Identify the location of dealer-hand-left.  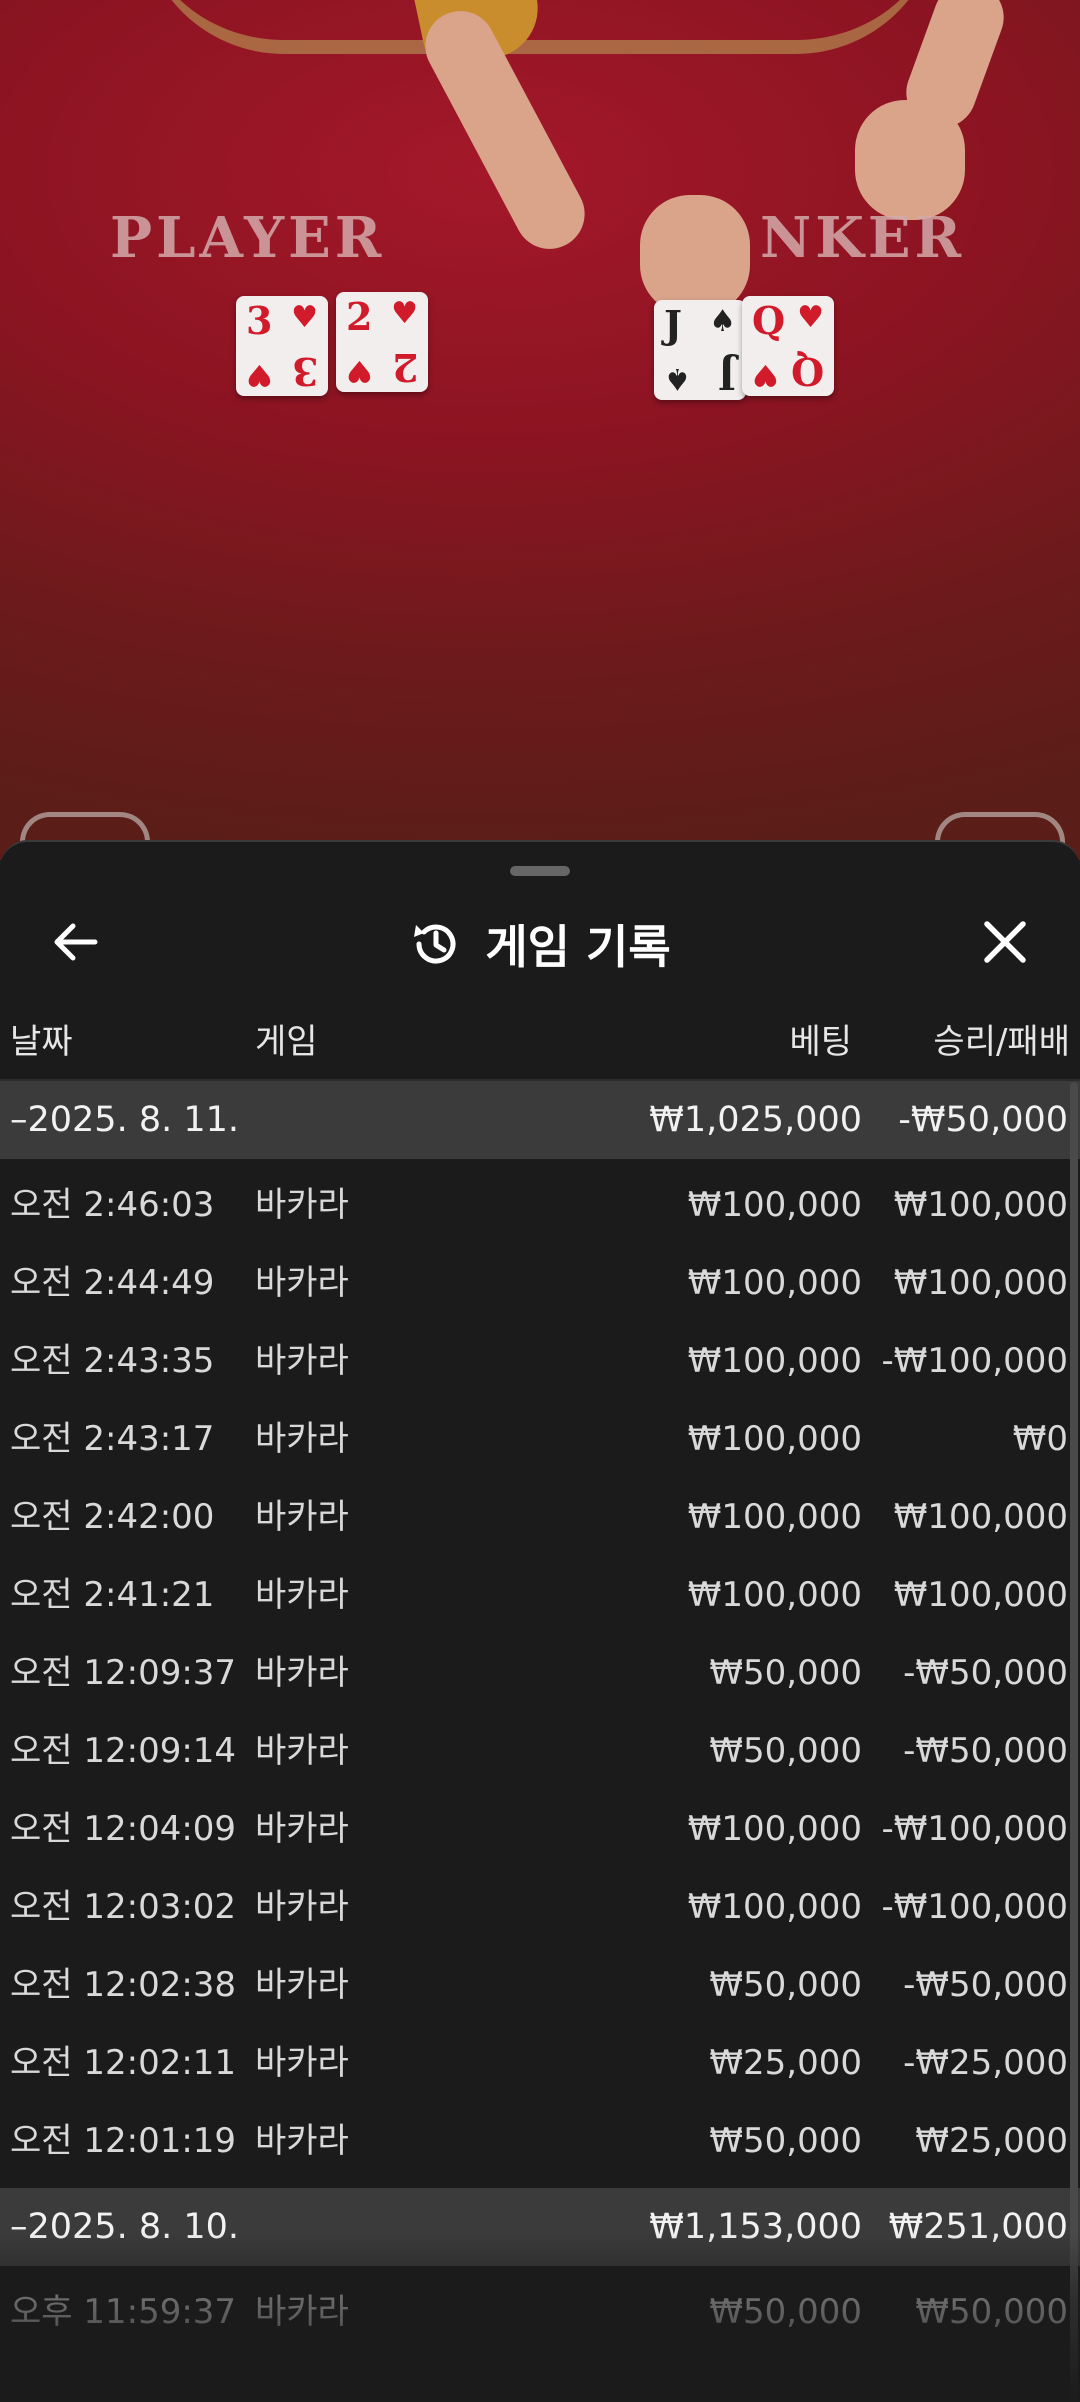
(695, 255).